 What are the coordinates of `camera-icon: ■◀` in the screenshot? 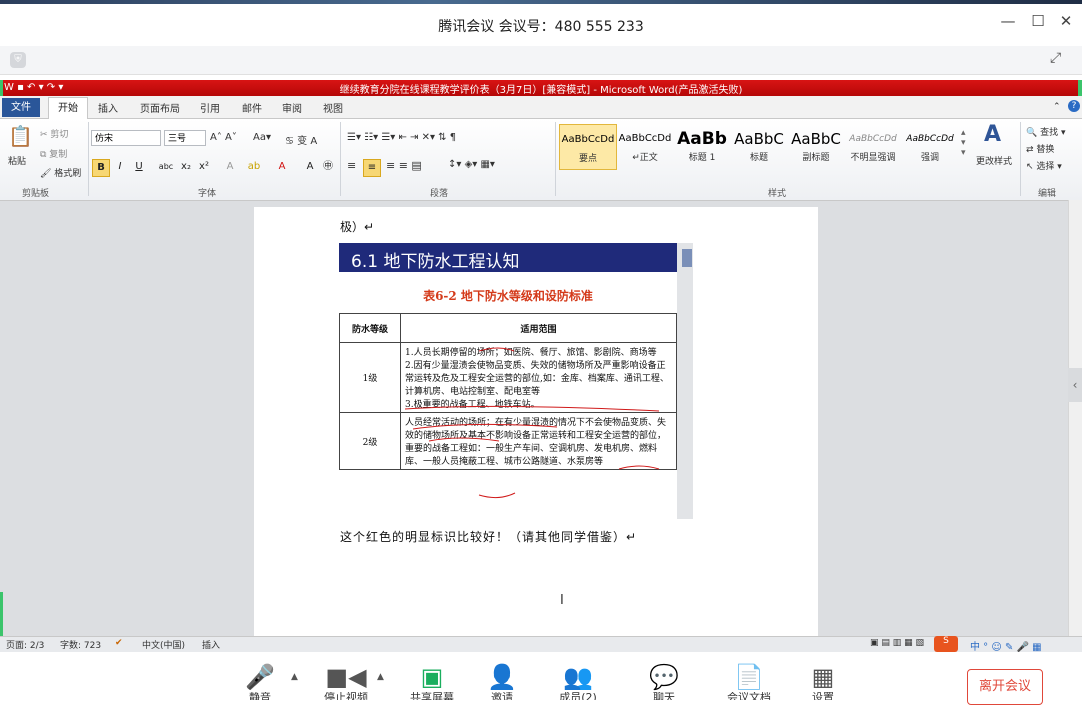 It's located at (346, 677).